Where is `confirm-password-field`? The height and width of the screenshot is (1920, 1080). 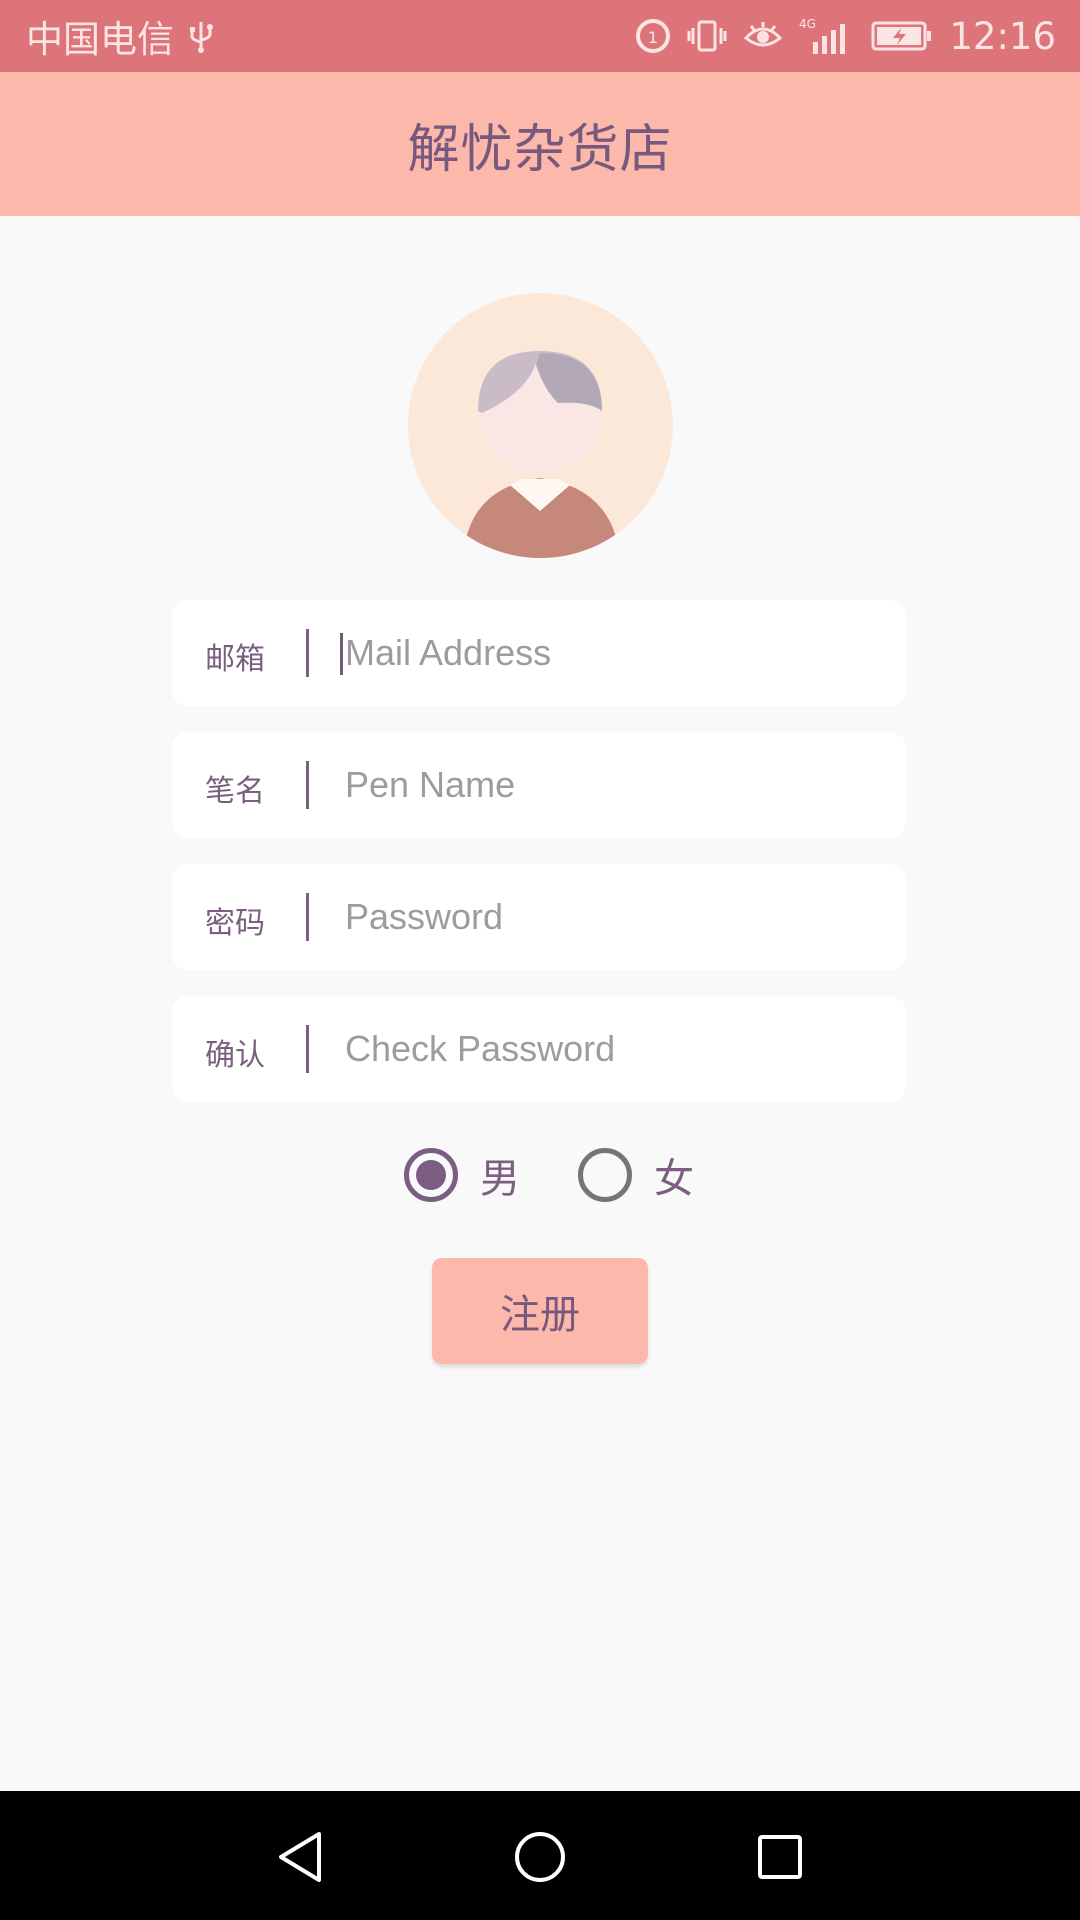 confirm-password-field is located at coordinates (624, 1049).